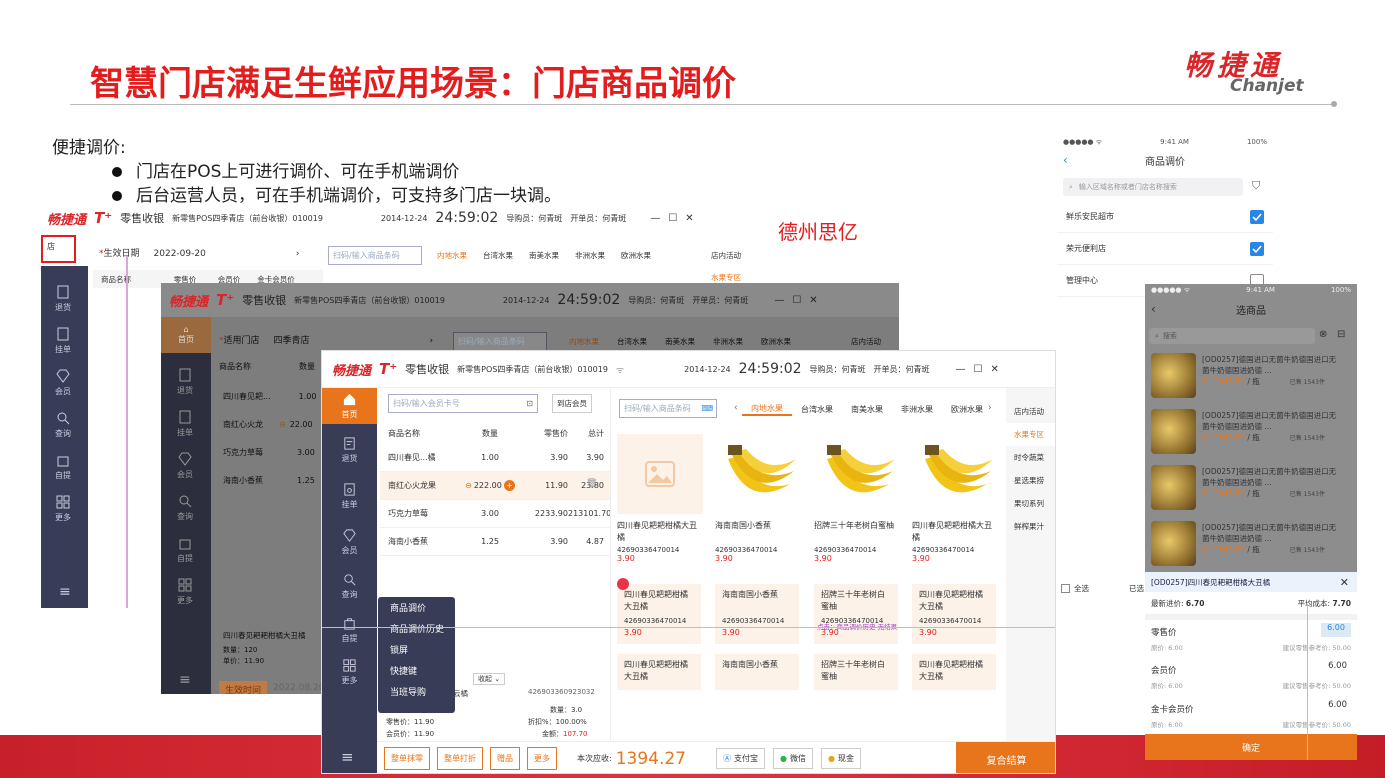 The width and height of the screenshot is (1385, 778). I want to click on menu-item-lock-screen: 锁屏, so click(416, 649).